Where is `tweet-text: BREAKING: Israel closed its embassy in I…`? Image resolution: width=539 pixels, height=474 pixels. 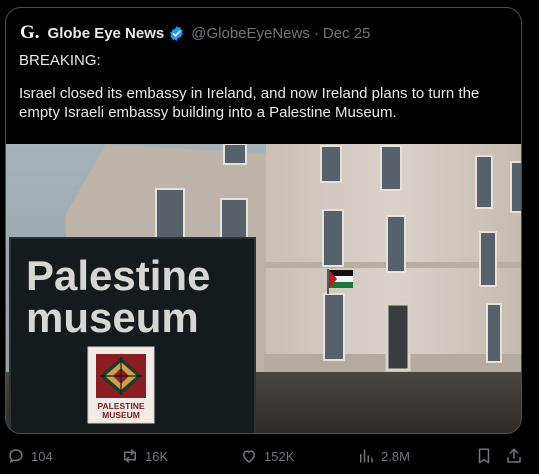
tweet-text: BREAKING: Israel closed its embassy in I… is located at coordinates (261, 87).